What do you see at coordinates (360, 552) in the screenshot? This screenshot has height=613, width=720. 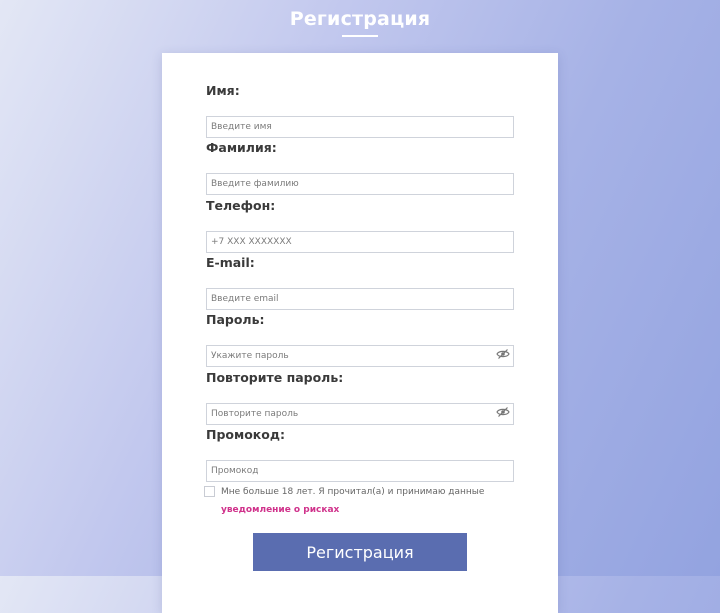 I see `register-button: Регистрация` at bounding box center [360, 552].